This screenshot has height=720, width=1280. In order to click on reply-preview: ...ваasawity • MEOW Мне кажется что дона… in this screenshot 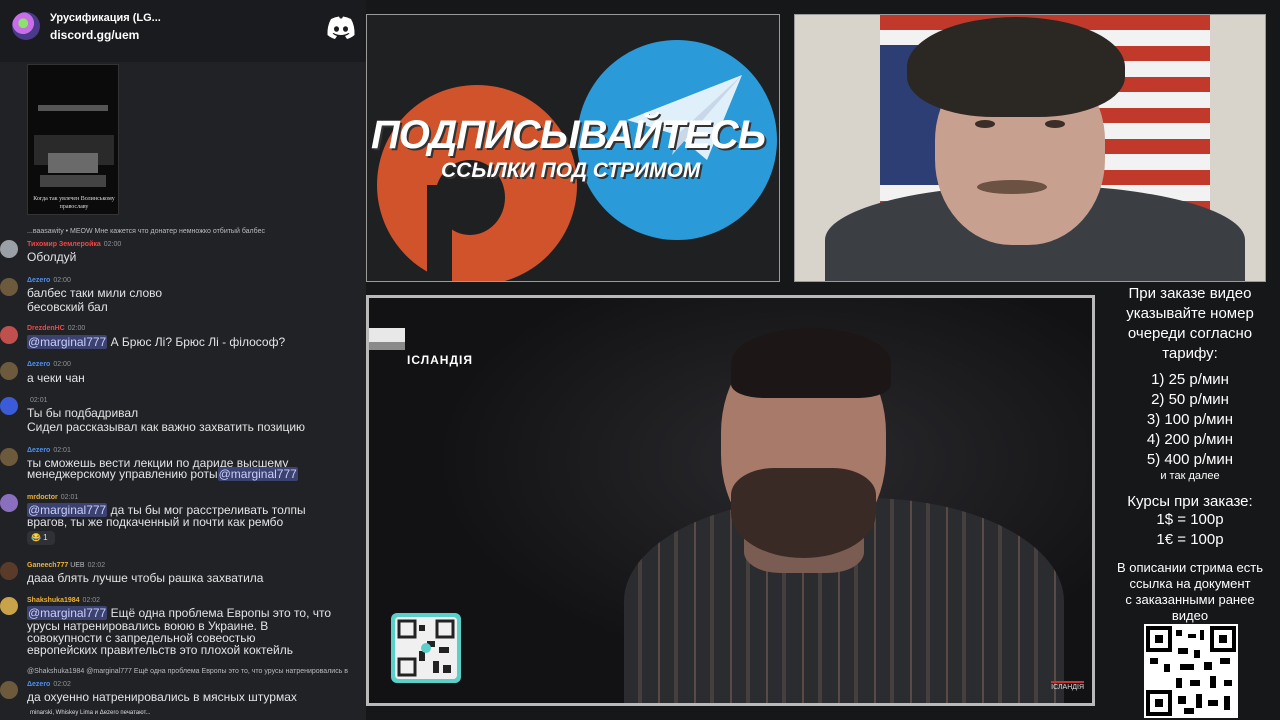, I will do `click(146, 231)`.